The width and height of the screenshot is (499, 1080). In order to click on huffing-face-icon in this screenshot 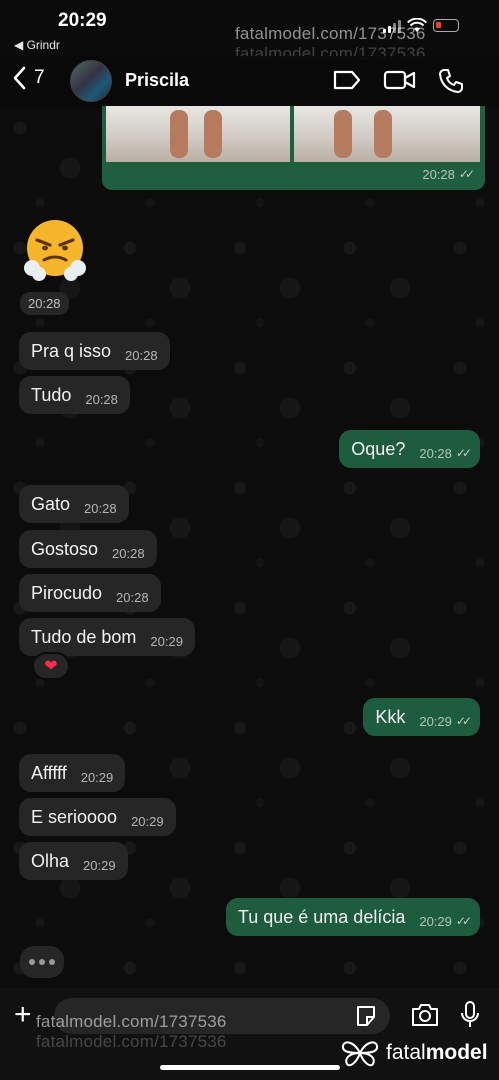, I will do `click(55, 250)`.